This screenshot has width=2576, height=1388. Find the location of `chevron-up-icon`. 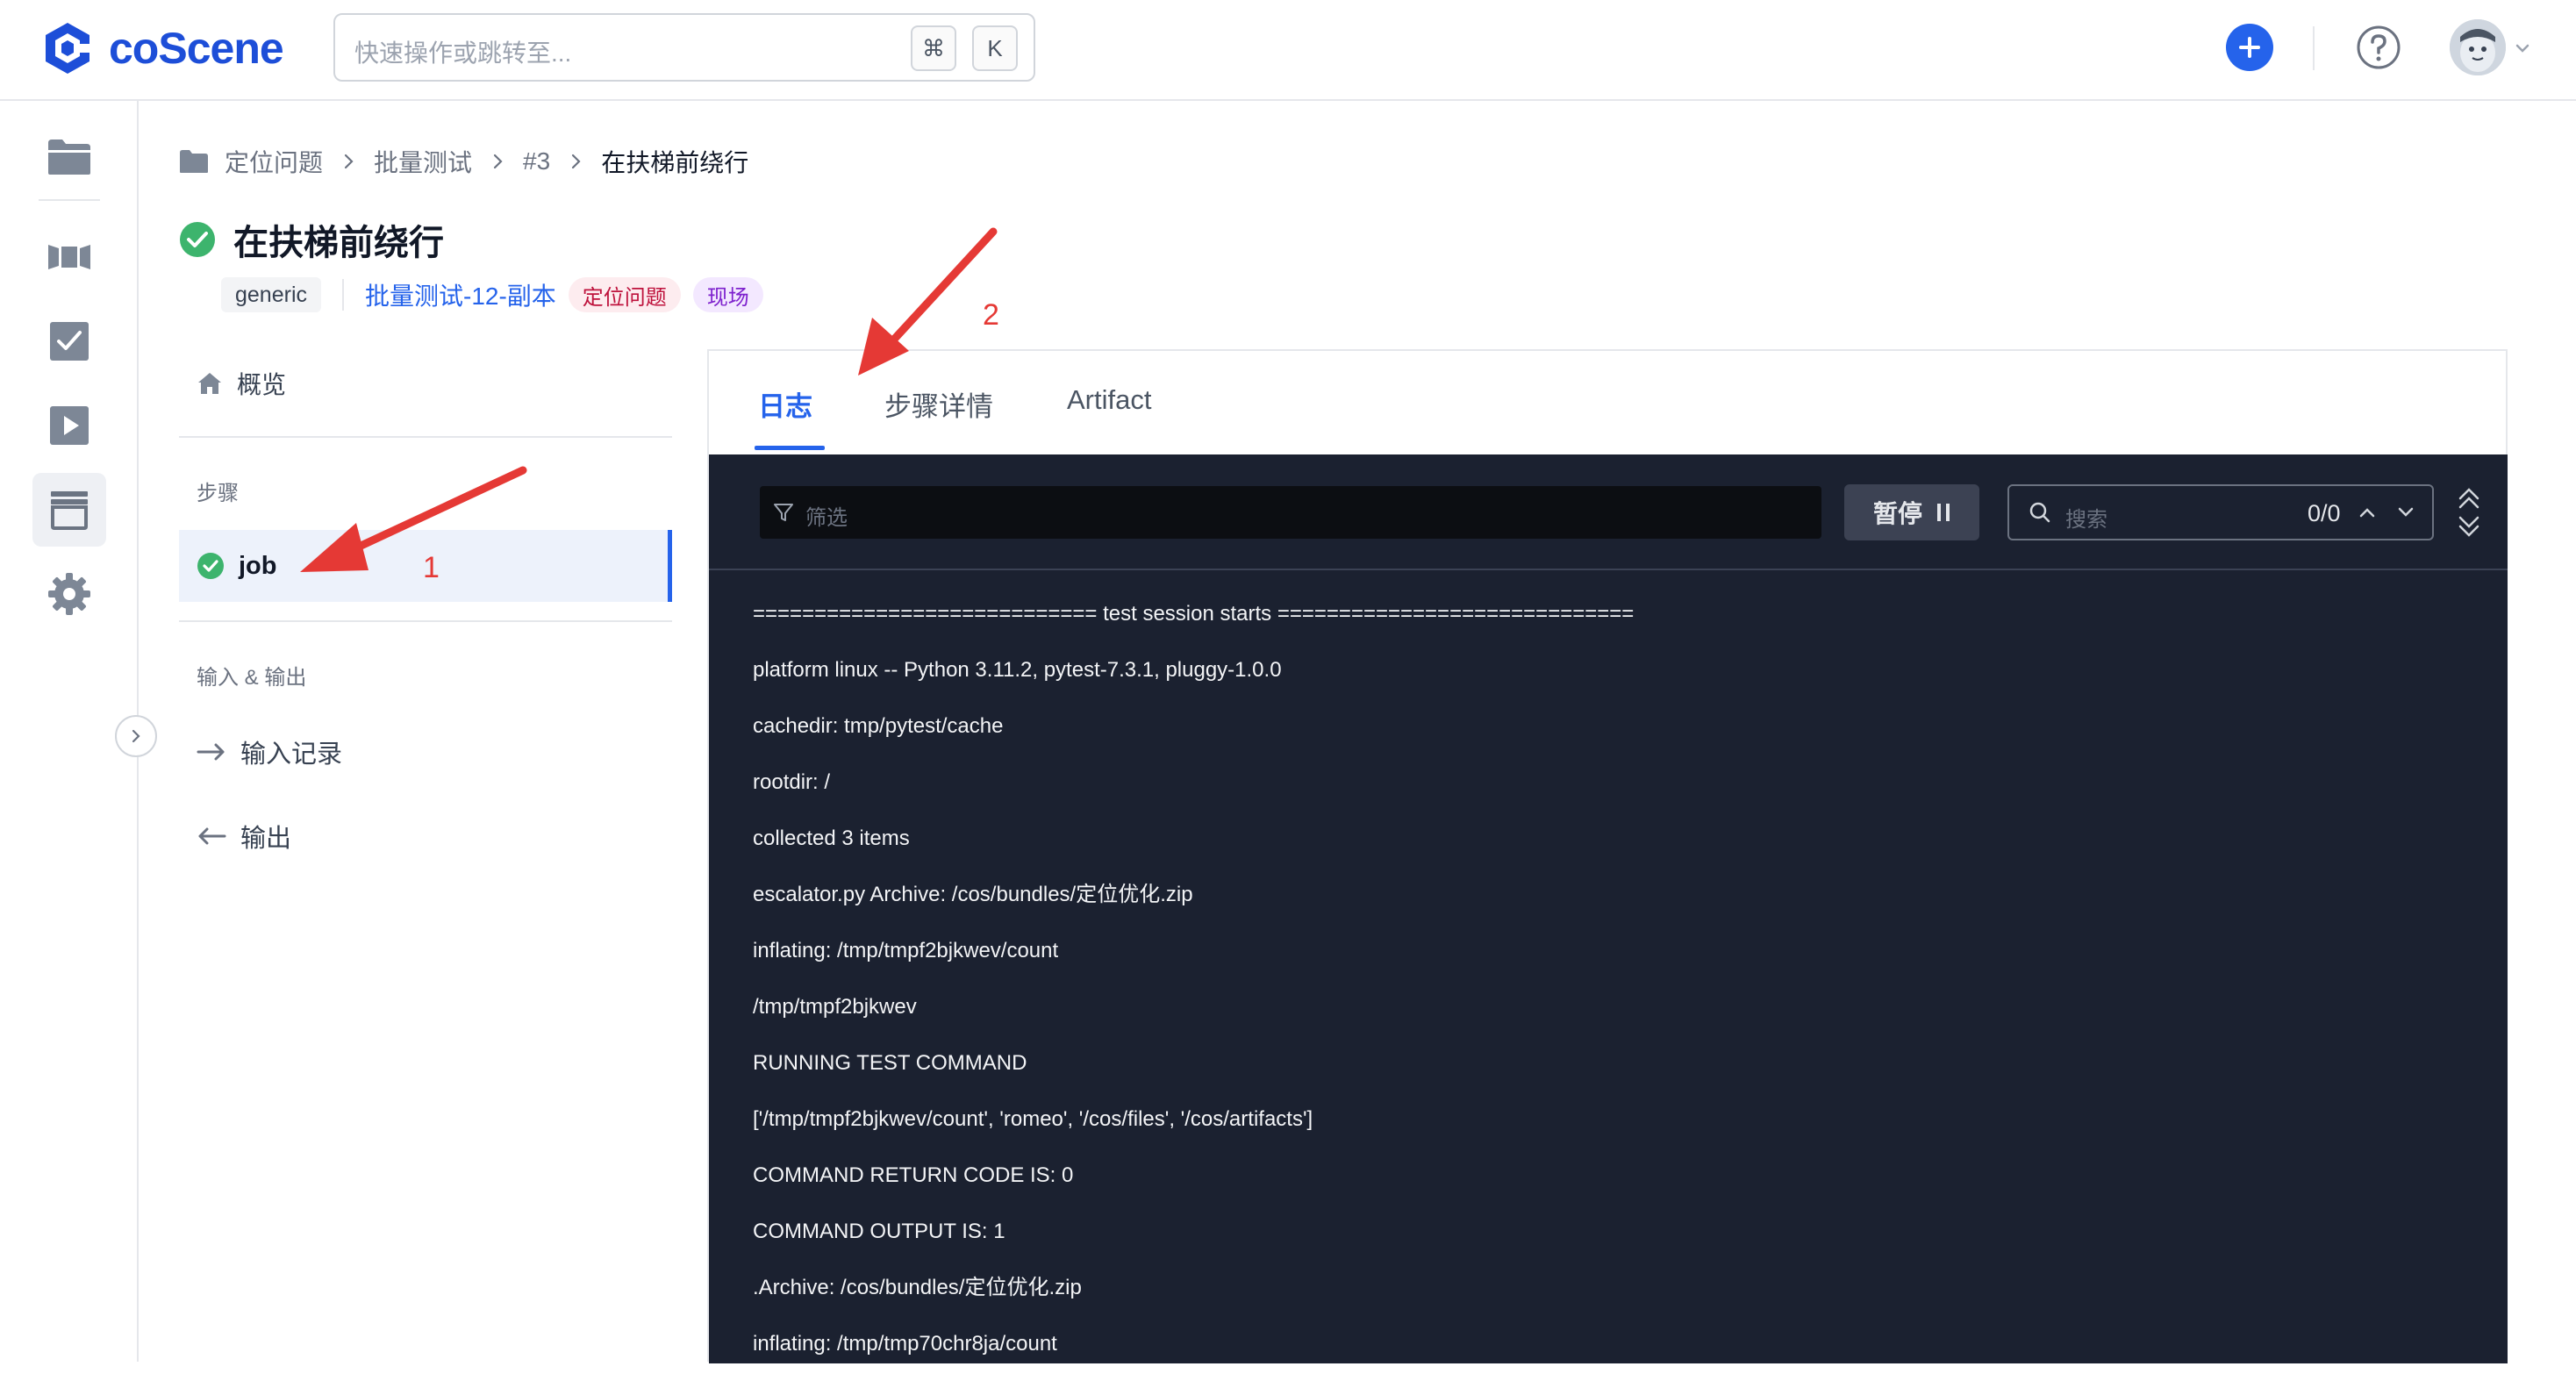

chevron-up-icon is located at coordinates (2367, 512).